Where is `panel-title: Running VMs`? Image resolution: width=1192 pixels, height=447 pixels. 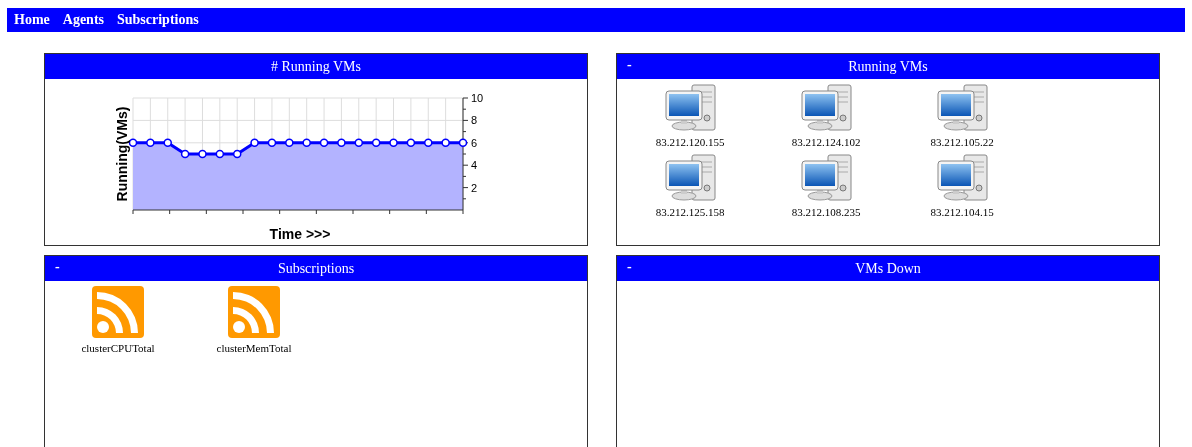 panel-title: Running VMs is located at coordinates (888, 66).